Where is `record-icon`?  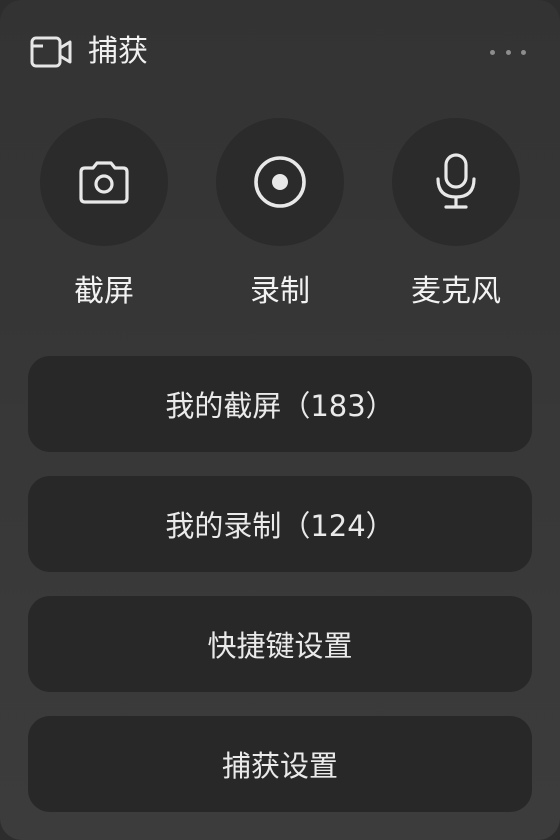 record-icon is located at coordinates (280, 182).